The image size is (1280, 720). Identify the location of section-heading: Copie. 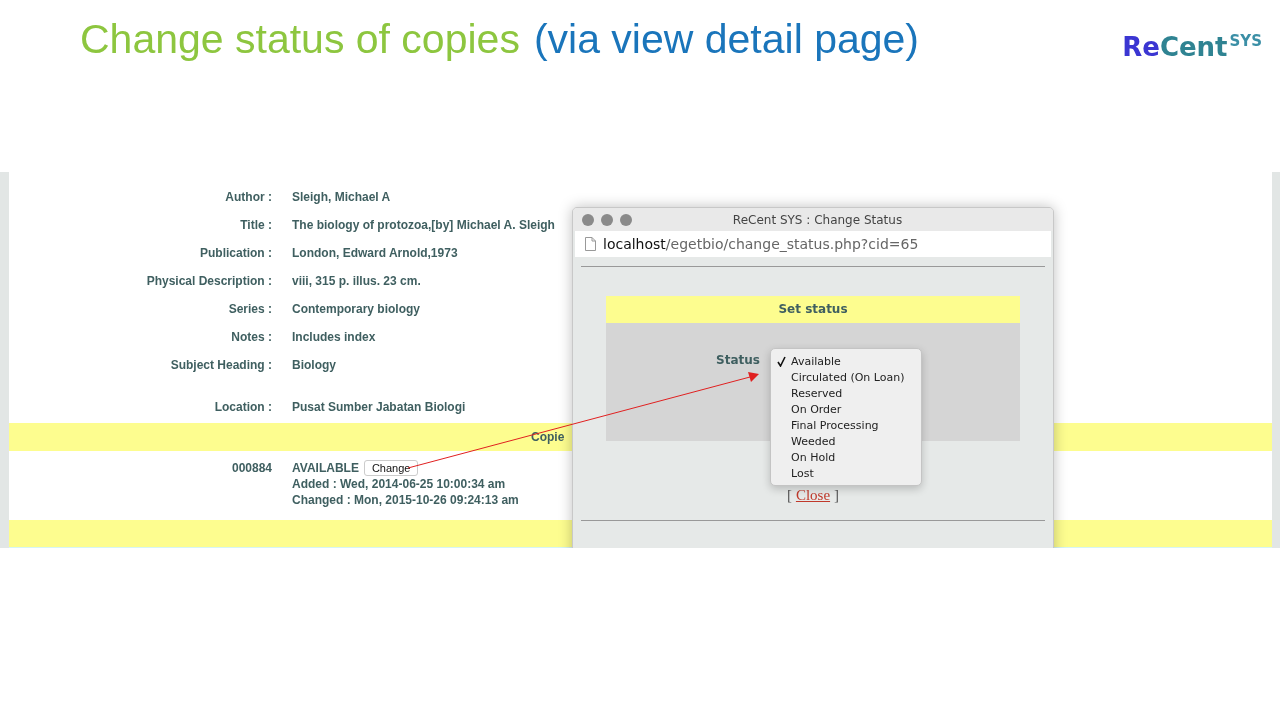
(548, 437).